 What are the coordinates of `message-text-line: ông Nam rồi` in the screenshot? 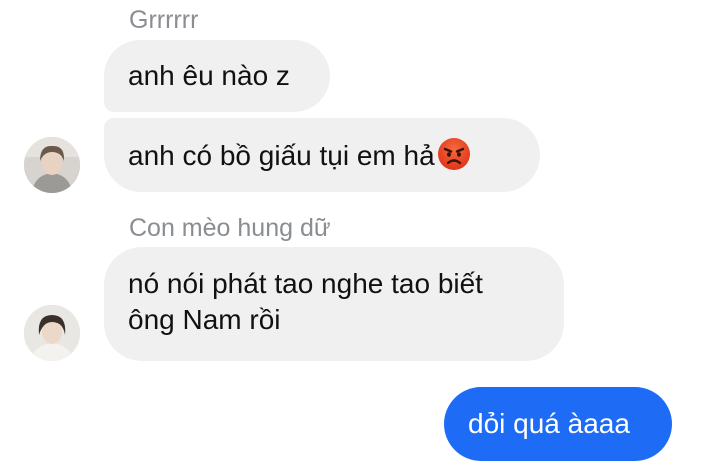 It's located at (204, 319).